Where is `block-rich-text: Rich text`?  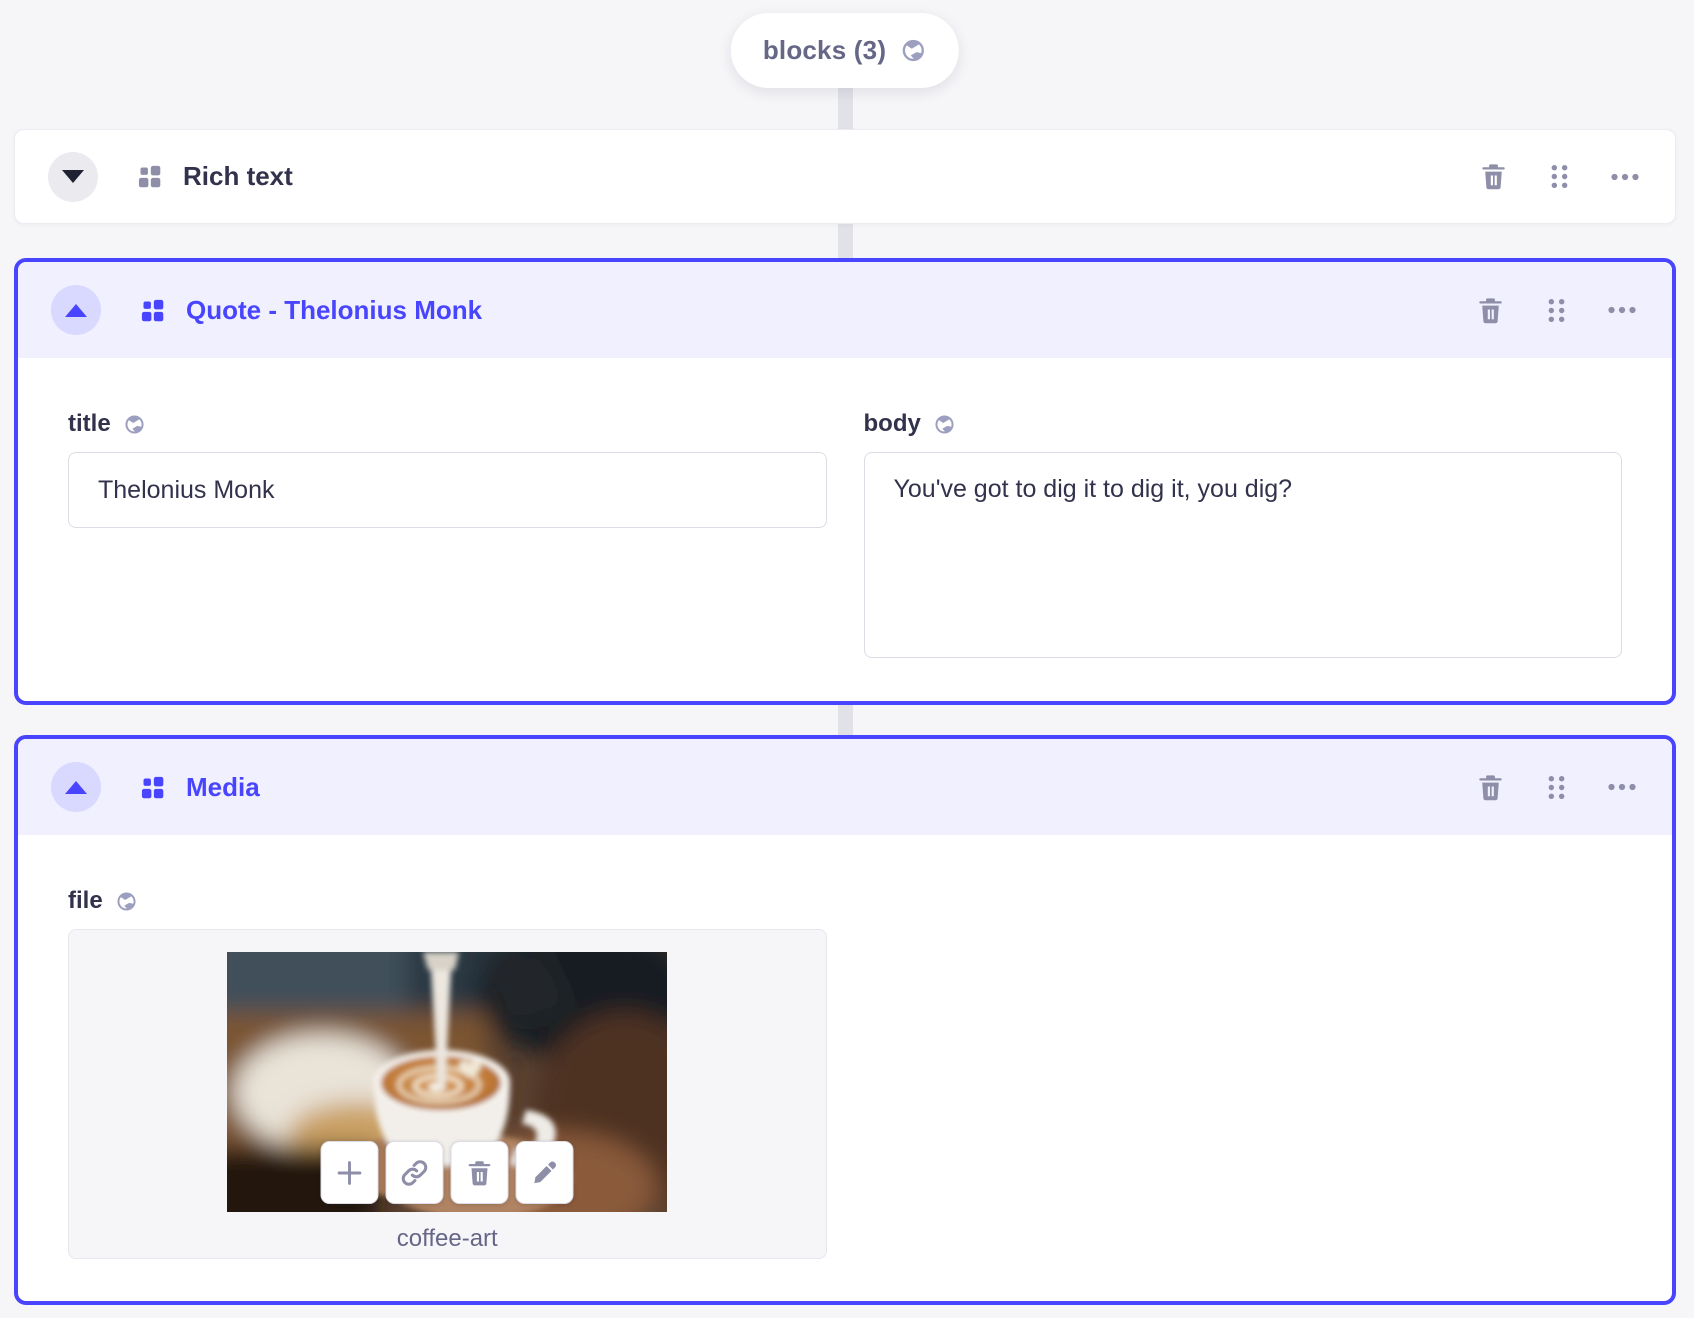 block-rich-text: Rich text is located at coordinates (845, 176).